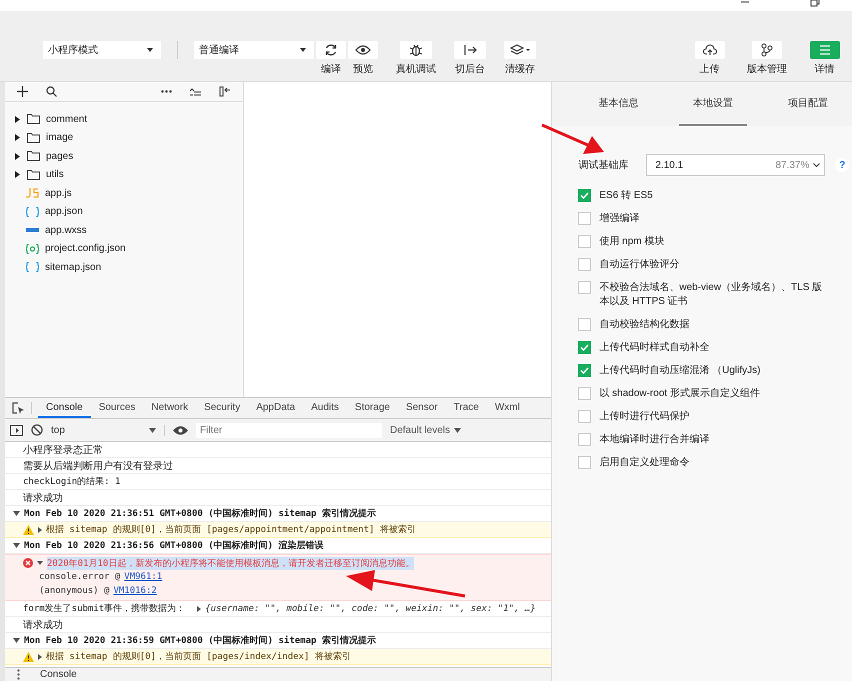  Describe the element at coordinates (303, 50) in the screenshot. I see `caret-icon` at that location.